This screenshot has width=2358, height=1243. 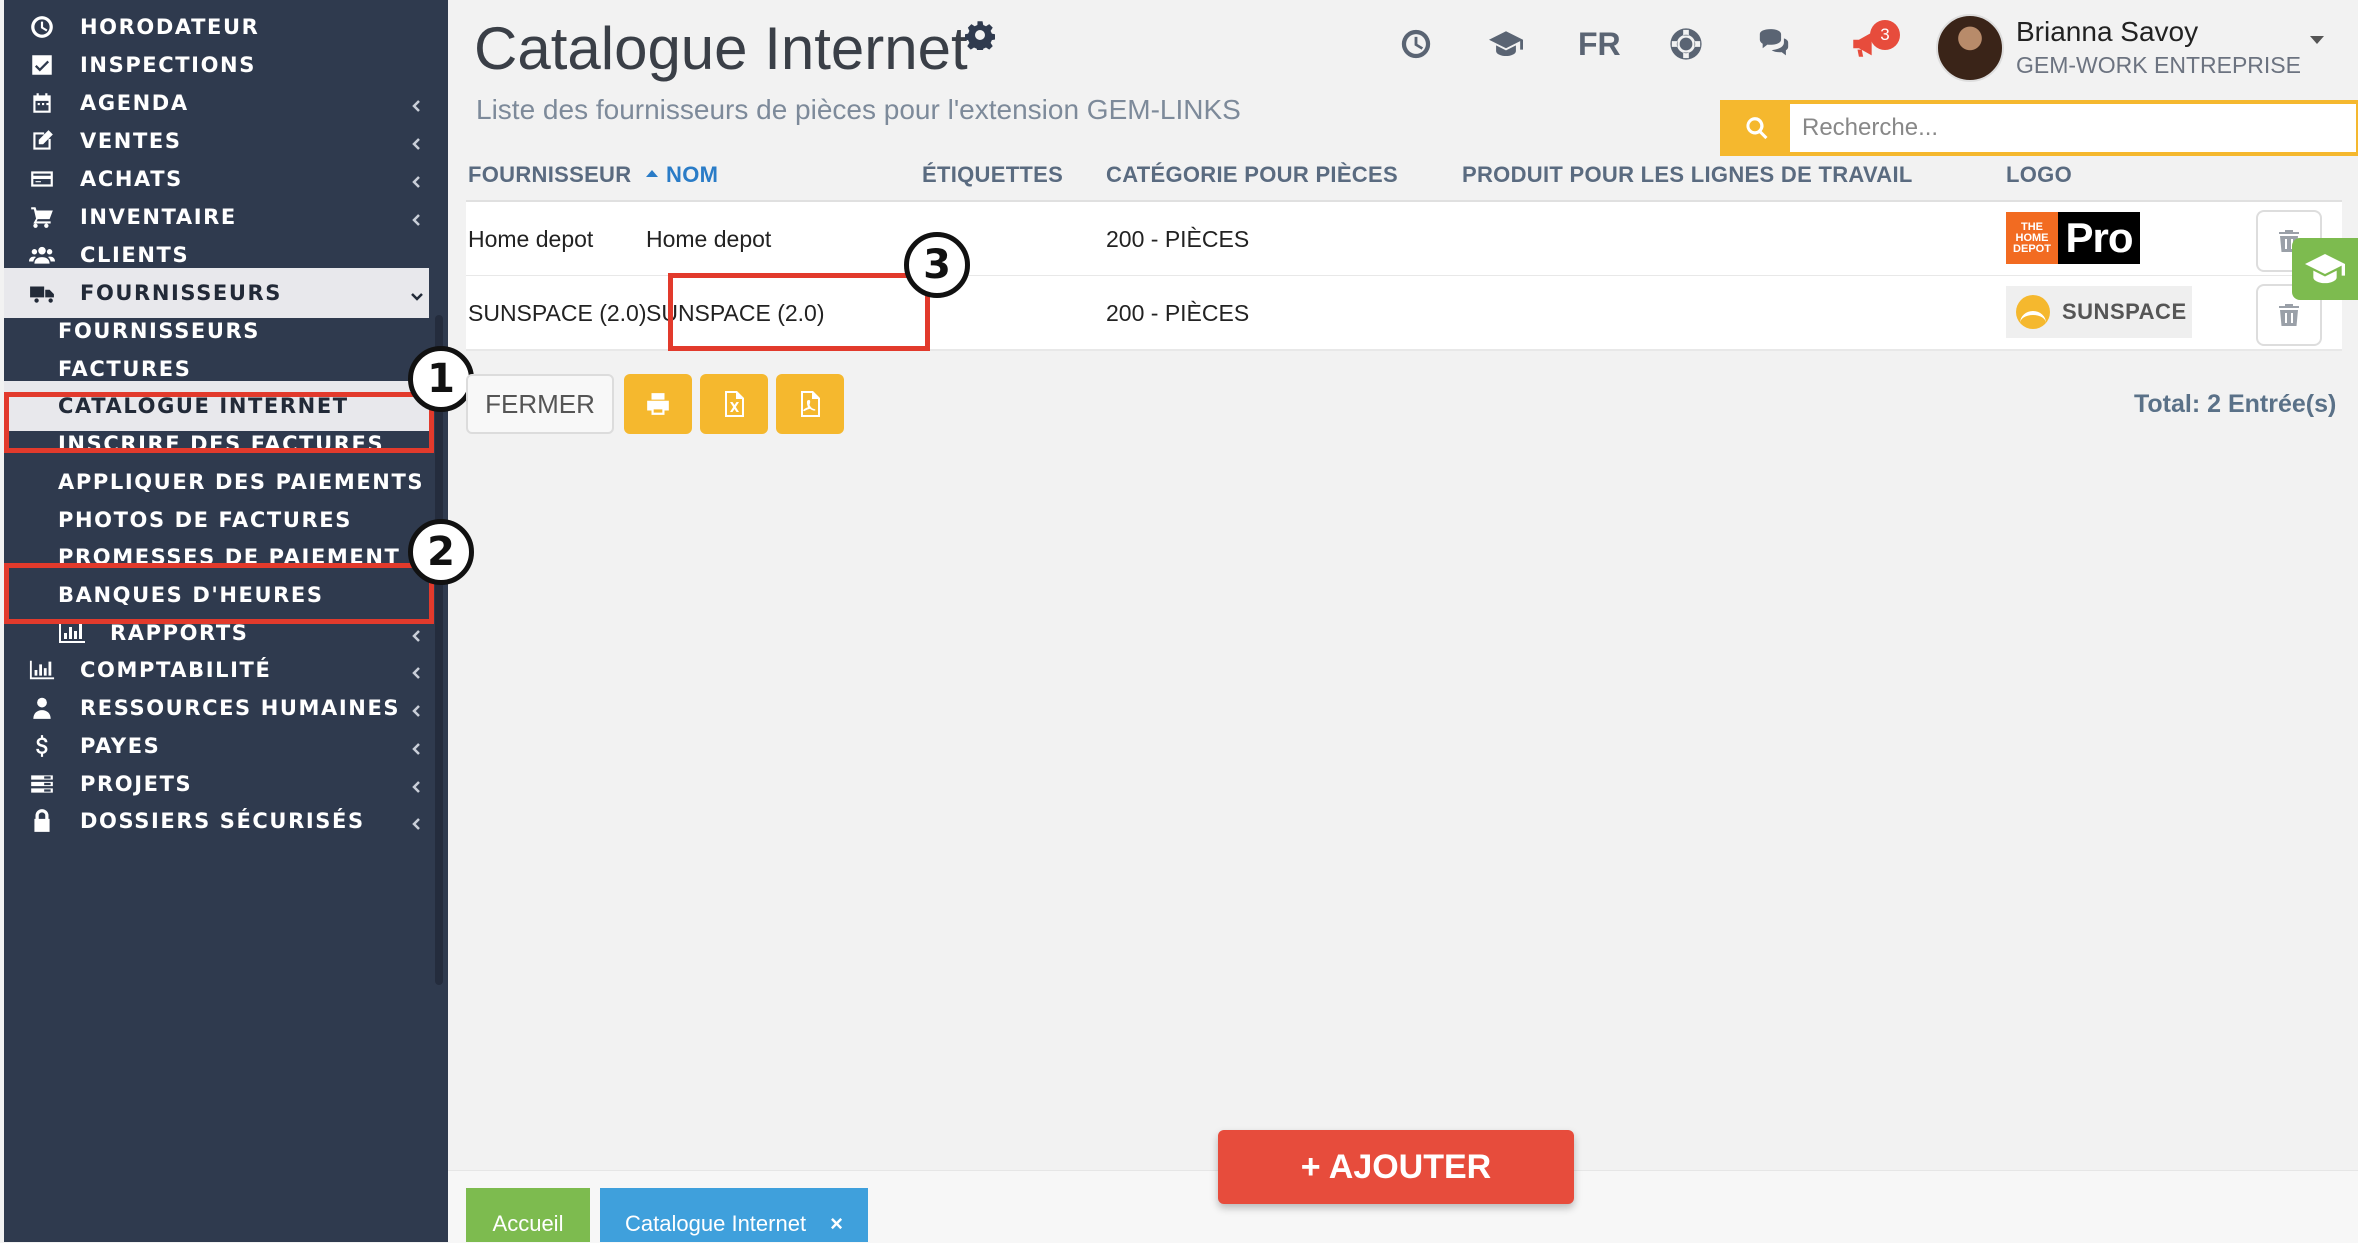 I want to click on pro-logo-text: Pro, so click(x=2099, y=238).